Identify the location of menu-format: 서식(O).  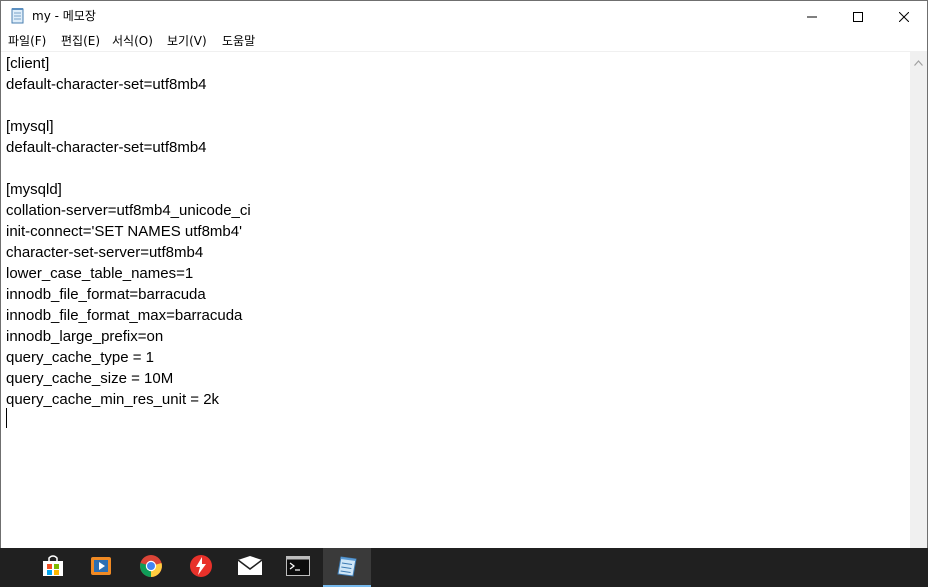
(132, 41).